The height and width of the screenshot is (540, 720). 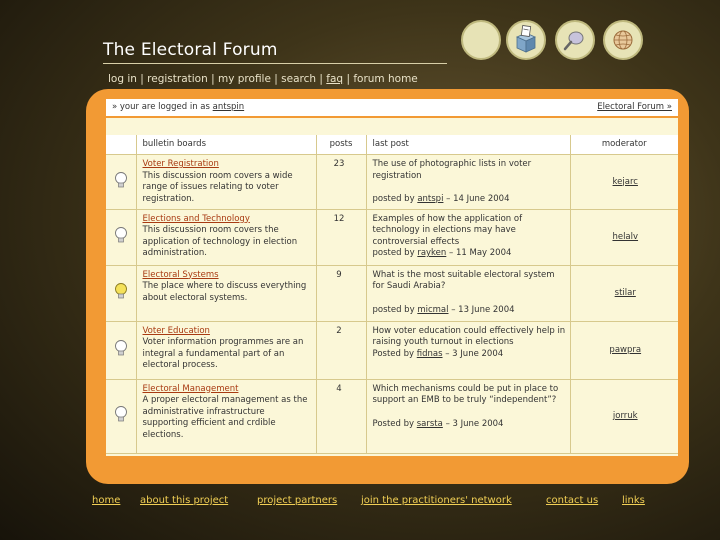 What do you see at coordinates (431, 253) in the screenshot?
I see `poster-link: rayken` at bounding box center [431, 253].